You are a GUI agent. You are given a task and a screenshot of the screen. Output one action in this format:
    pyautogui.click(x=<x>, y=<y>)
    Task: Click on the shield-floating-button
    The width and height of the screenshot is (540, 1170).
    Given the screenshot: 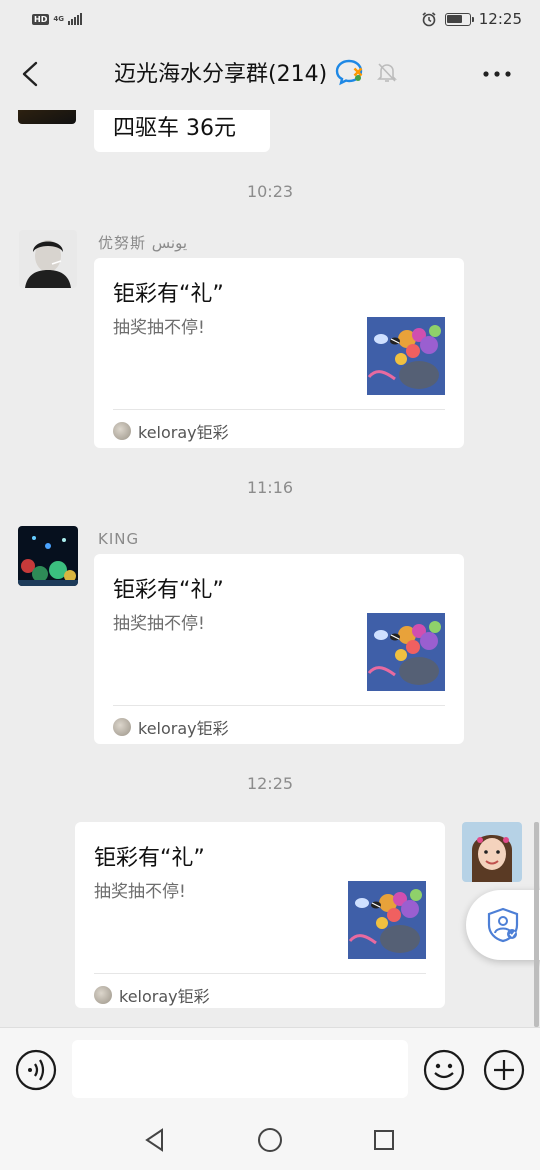 What is the action you would take?
    pyautogui.click(x=503, y=925)
    